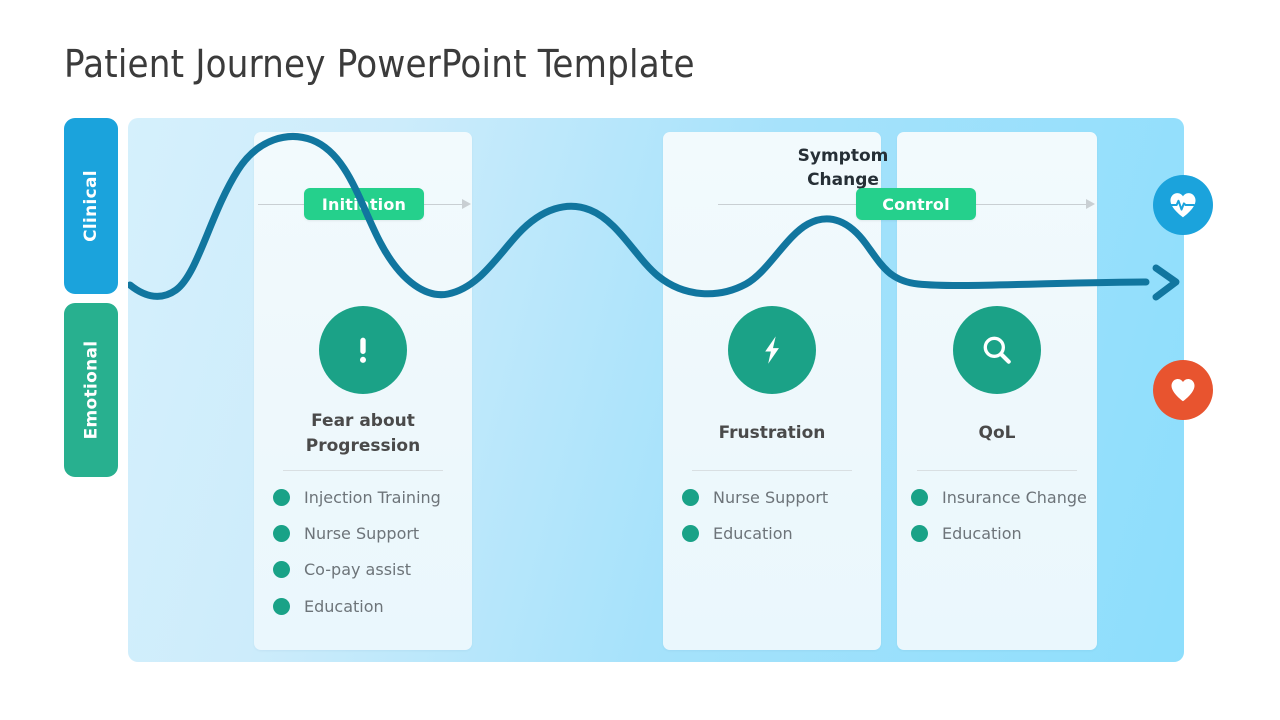 The height and width of the screenshot is (720, 1280). Describe the element at coordinates (466, 204) in the screenshot. I see `timeline-arrowhead-1-icon` at that location.